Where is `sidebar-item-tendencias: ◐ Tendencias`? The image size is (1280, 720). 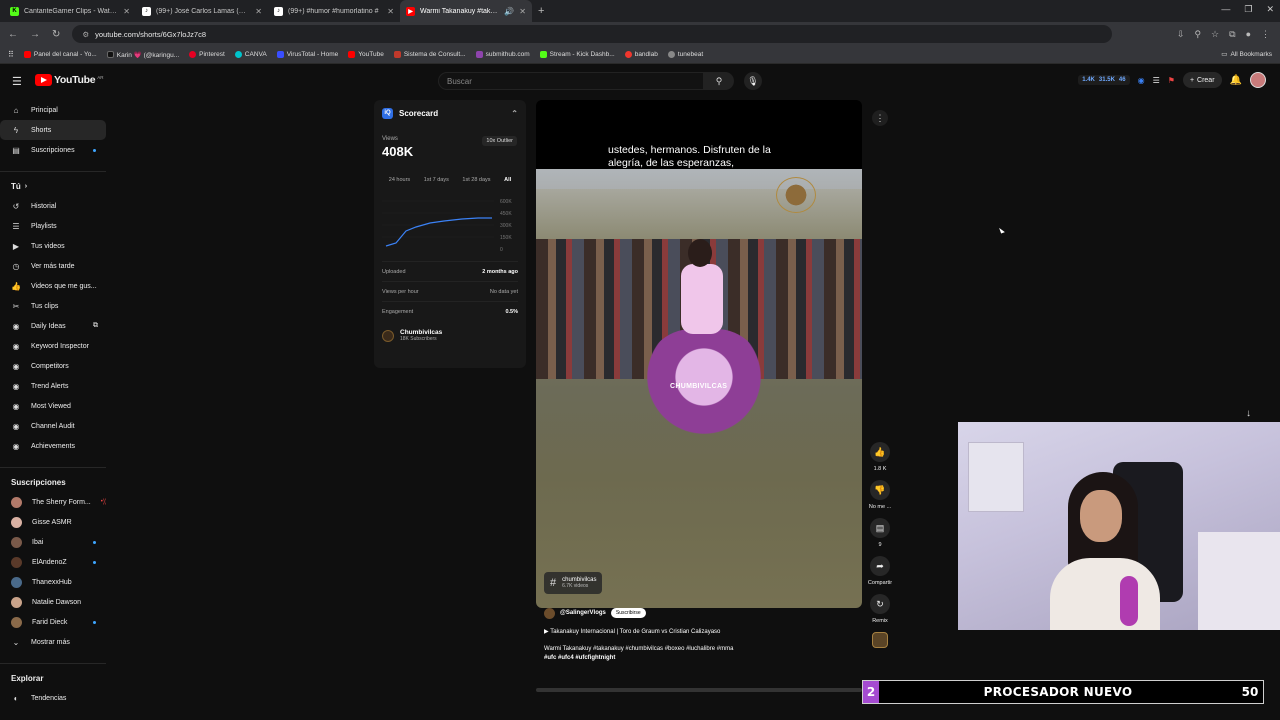 sidebar-item-tendencias: ◐ Tendencias is located at coordinates (53, 698).